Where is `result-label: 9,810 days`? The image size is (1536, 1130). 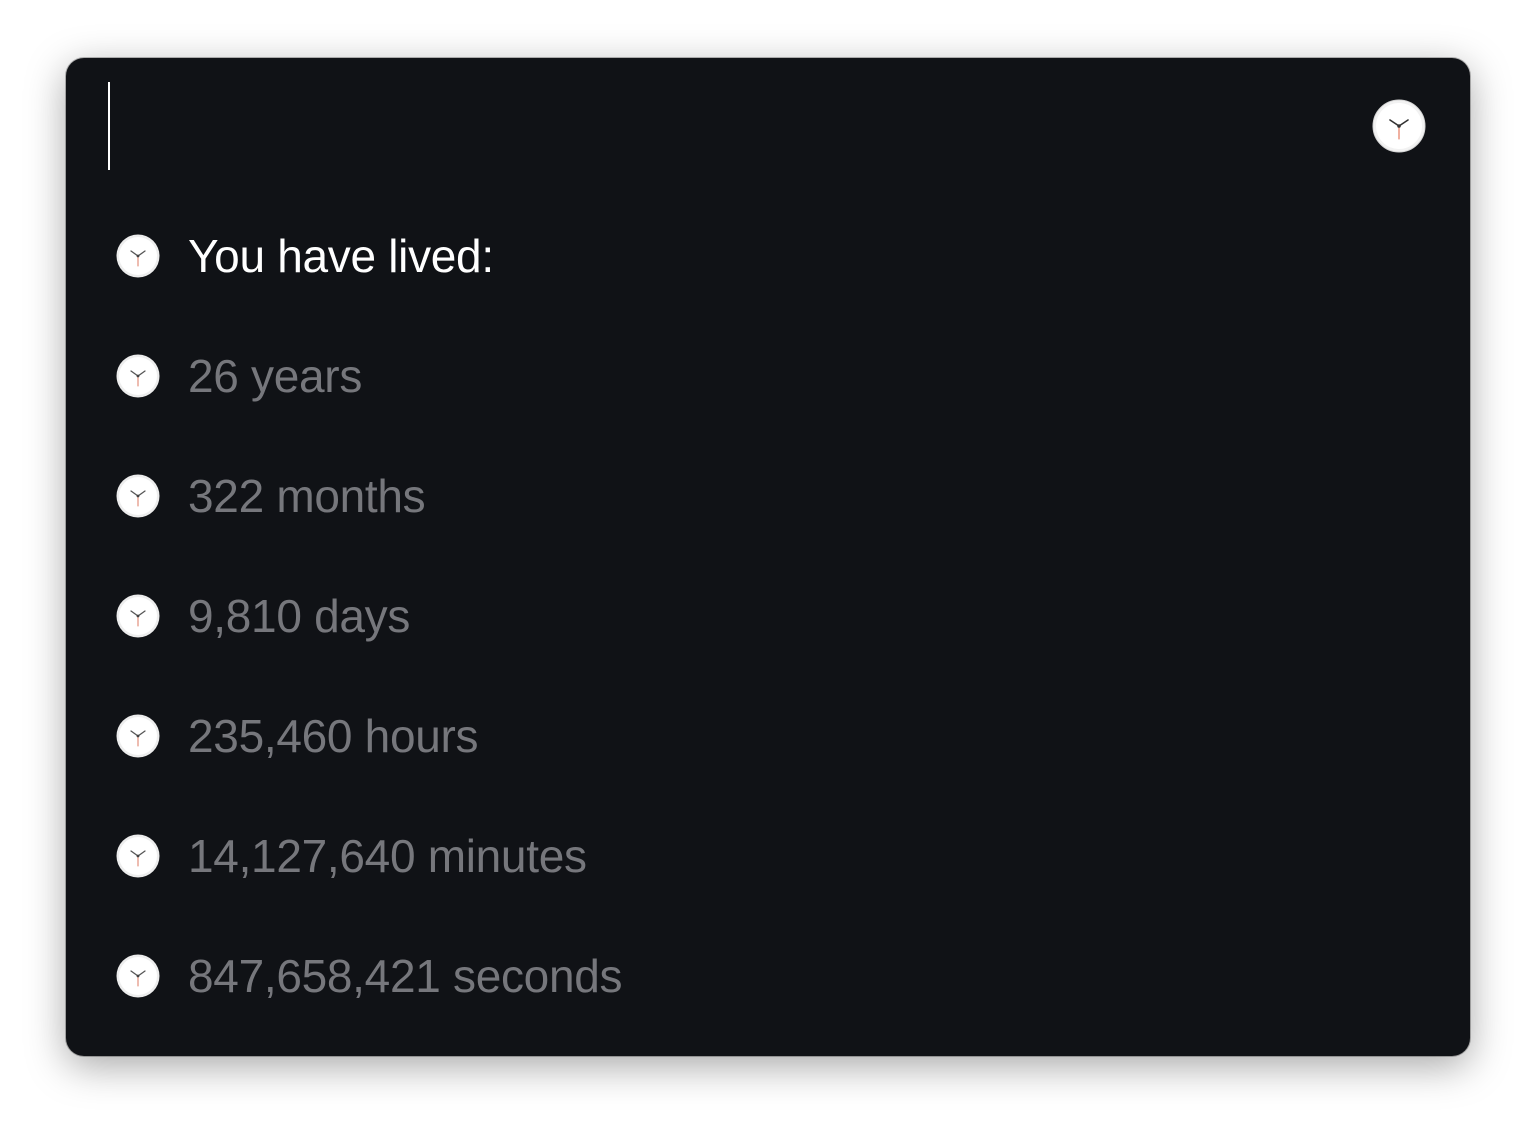
result-label: 9,810 days is located at coordinates (299, 616).